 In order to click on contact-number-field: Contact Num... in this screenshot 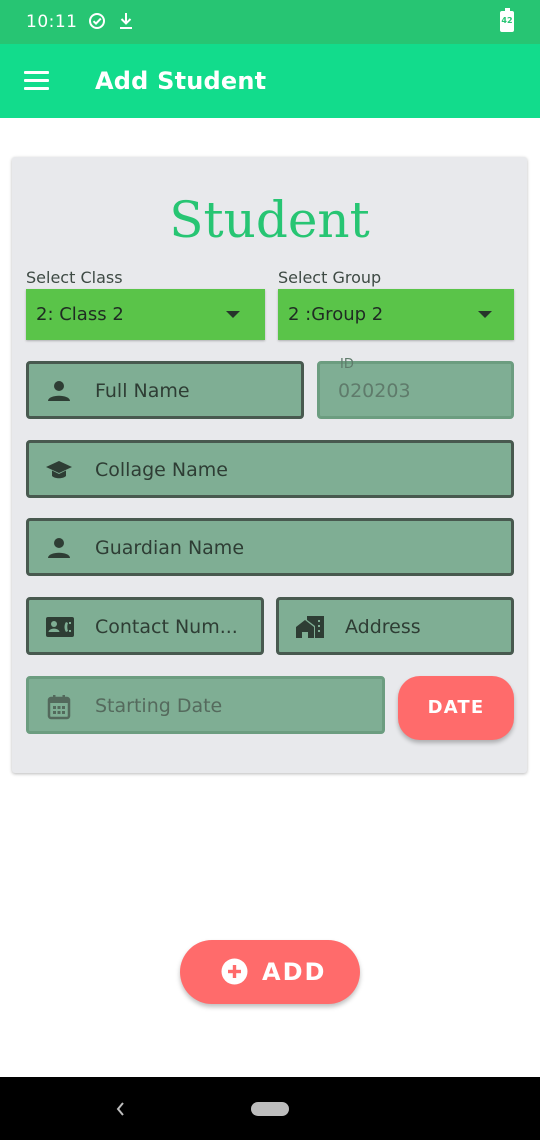, I will do `click(145, 626)`.